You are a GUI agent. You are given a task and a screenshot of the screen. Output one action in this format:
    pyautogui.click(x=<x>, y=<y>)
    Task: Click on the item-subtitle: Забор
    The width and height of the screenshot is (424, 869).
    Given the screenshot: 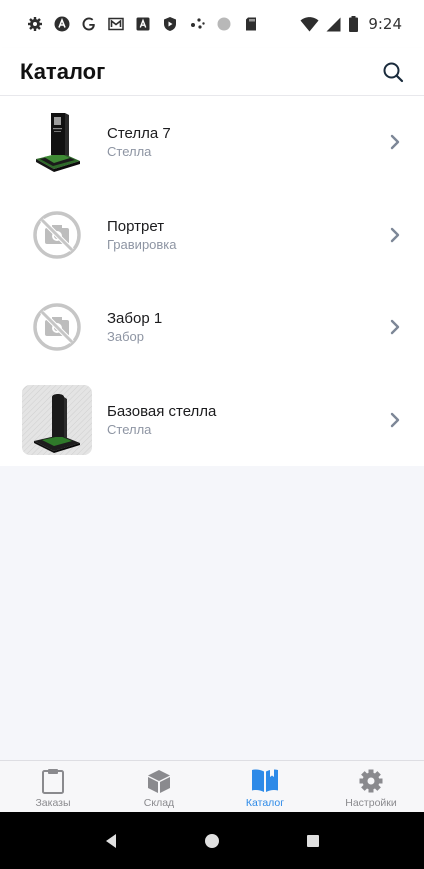 What is the action you would take?
    pyautogui.click(x=125, y=337)
    